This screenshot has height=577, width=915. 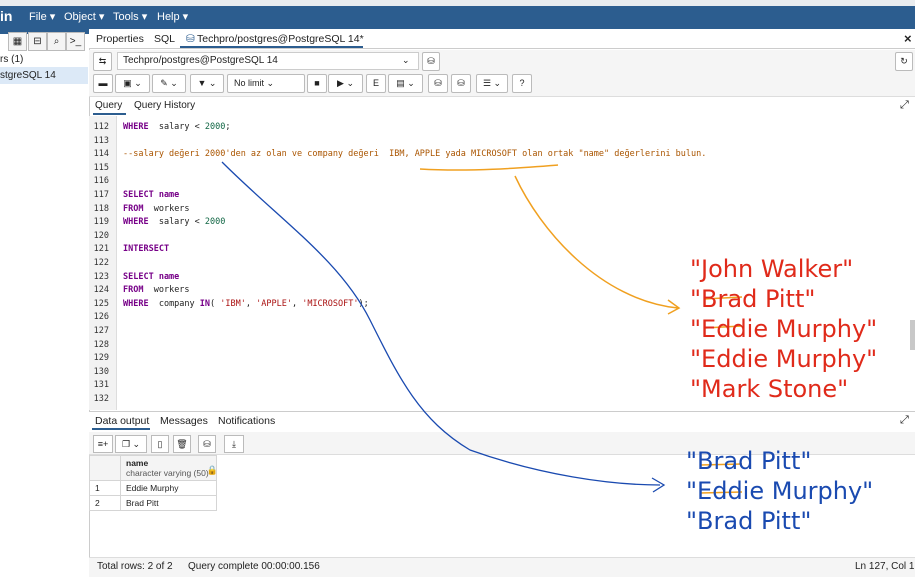 I want to click on blue-annotation-1: "Brad Pitt", so click(x=749, y=461).